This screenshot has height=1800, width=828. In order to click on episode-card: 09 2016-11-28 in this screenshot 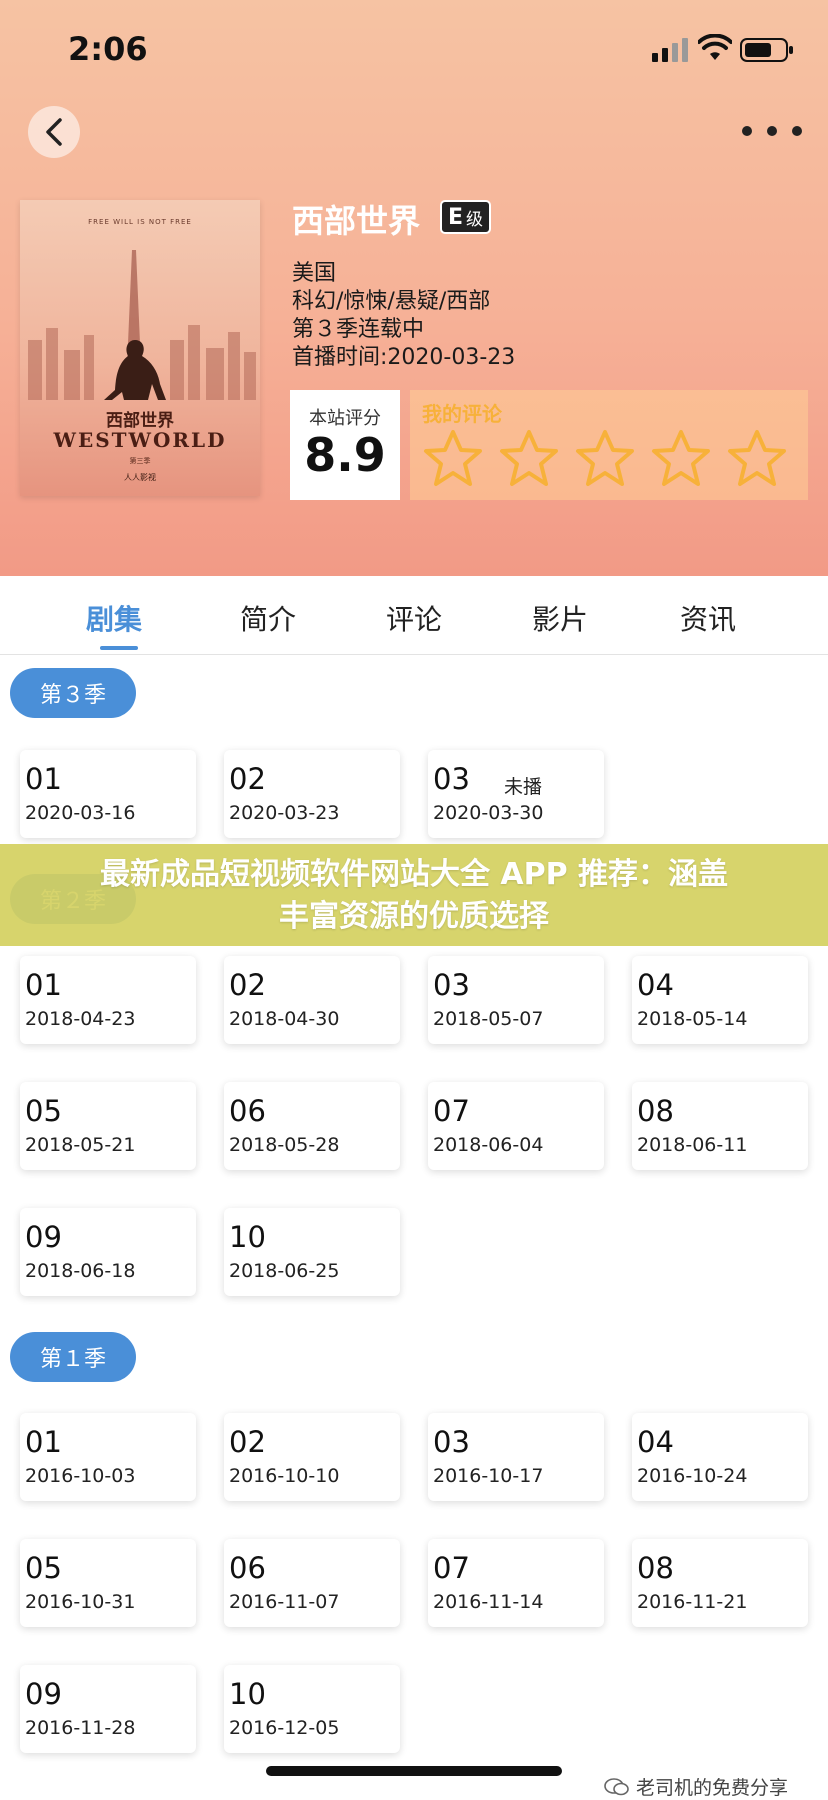, I will do `click(108, 1709)`.